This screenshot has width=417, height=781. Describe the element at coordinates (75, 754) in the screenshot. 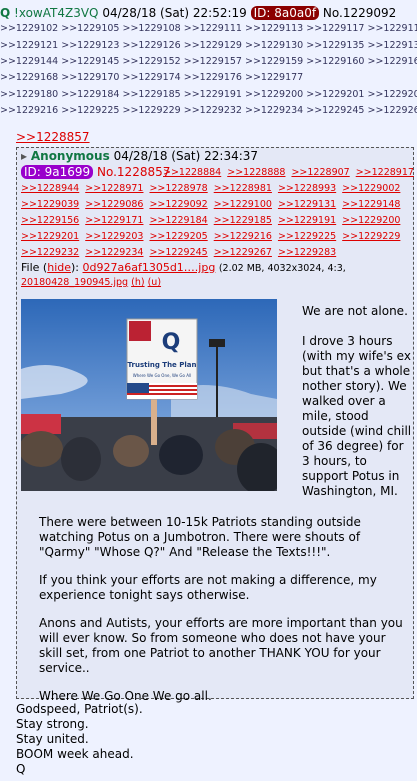

I see `closing-line: BOOM week ahead.` at that location.